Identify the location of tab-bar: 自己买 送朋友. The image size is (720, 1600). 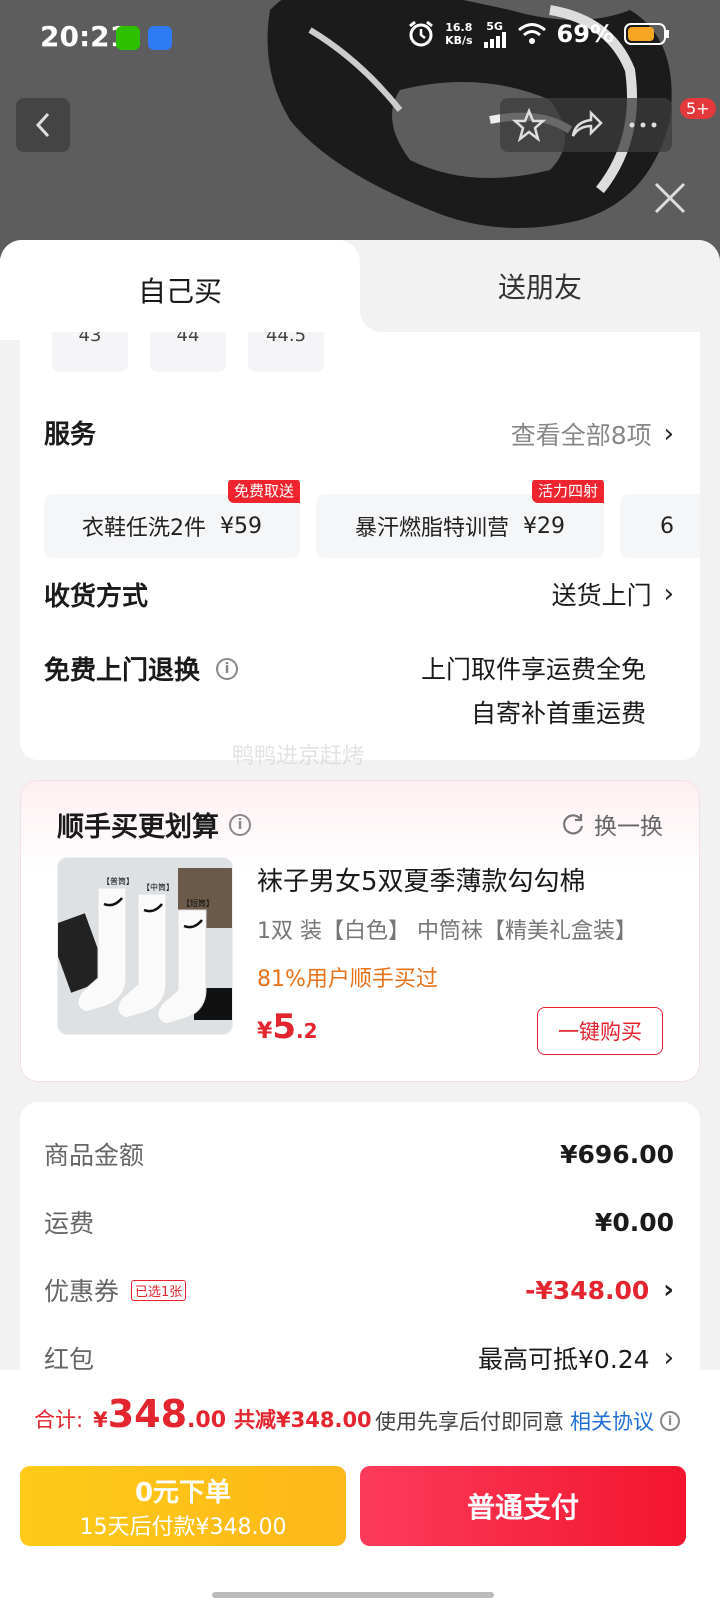
(360, 290).